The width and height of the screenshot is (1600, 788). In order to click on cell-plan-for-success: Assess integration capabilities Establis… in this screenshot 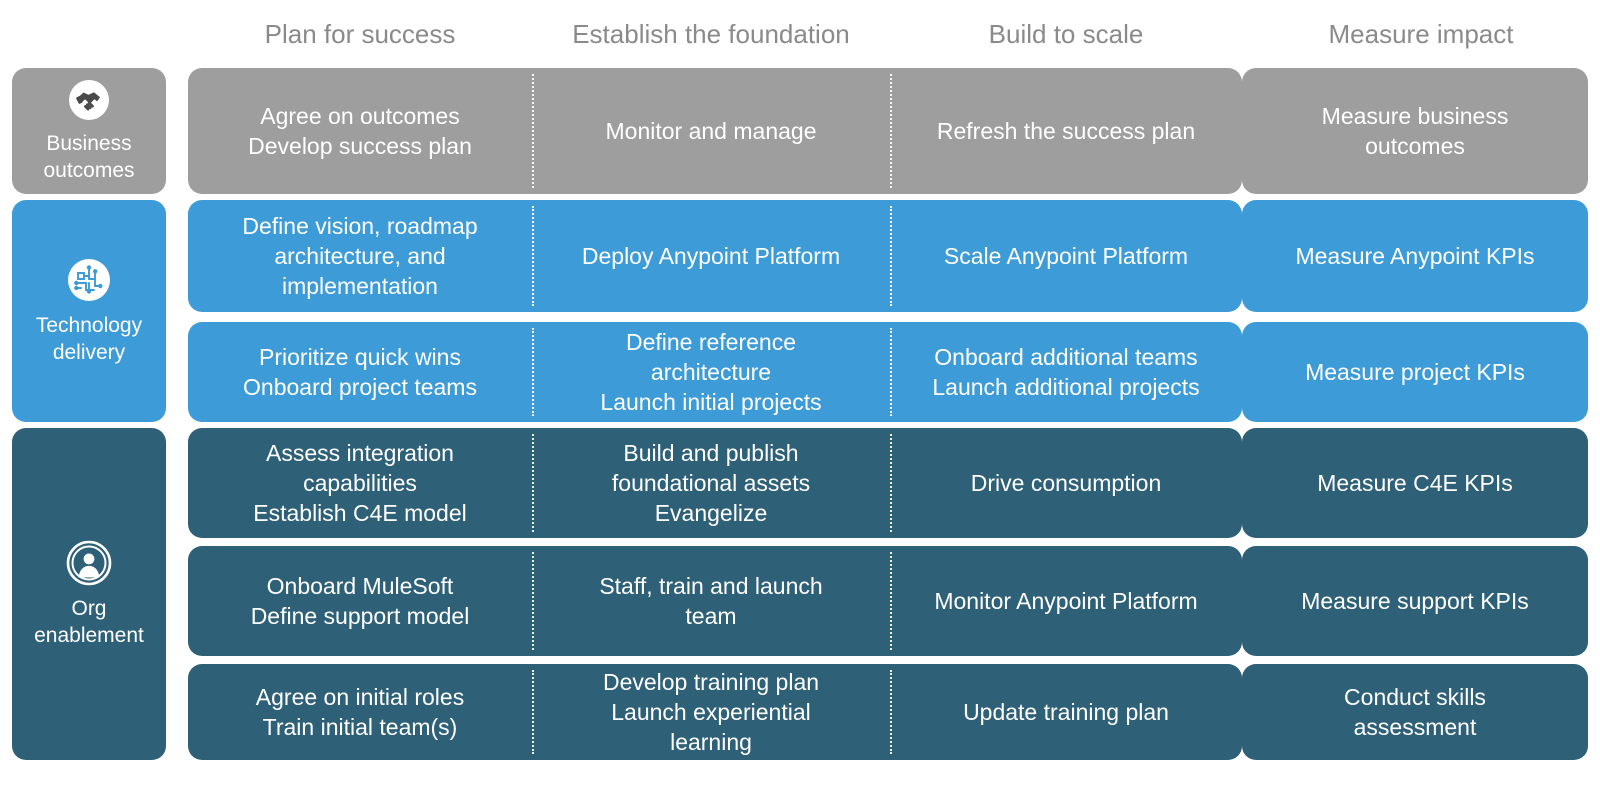, I will do `click(360, 483)`.